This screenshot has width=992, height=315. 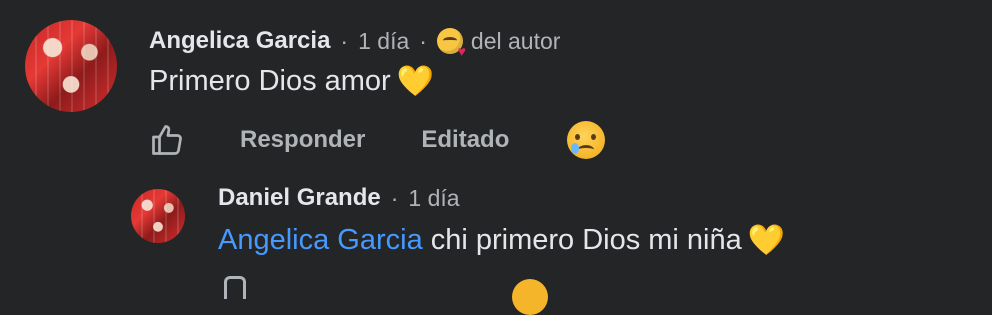 I want to click on reply-text: chi primero Dios mi niña, so click(x=586, y=239).